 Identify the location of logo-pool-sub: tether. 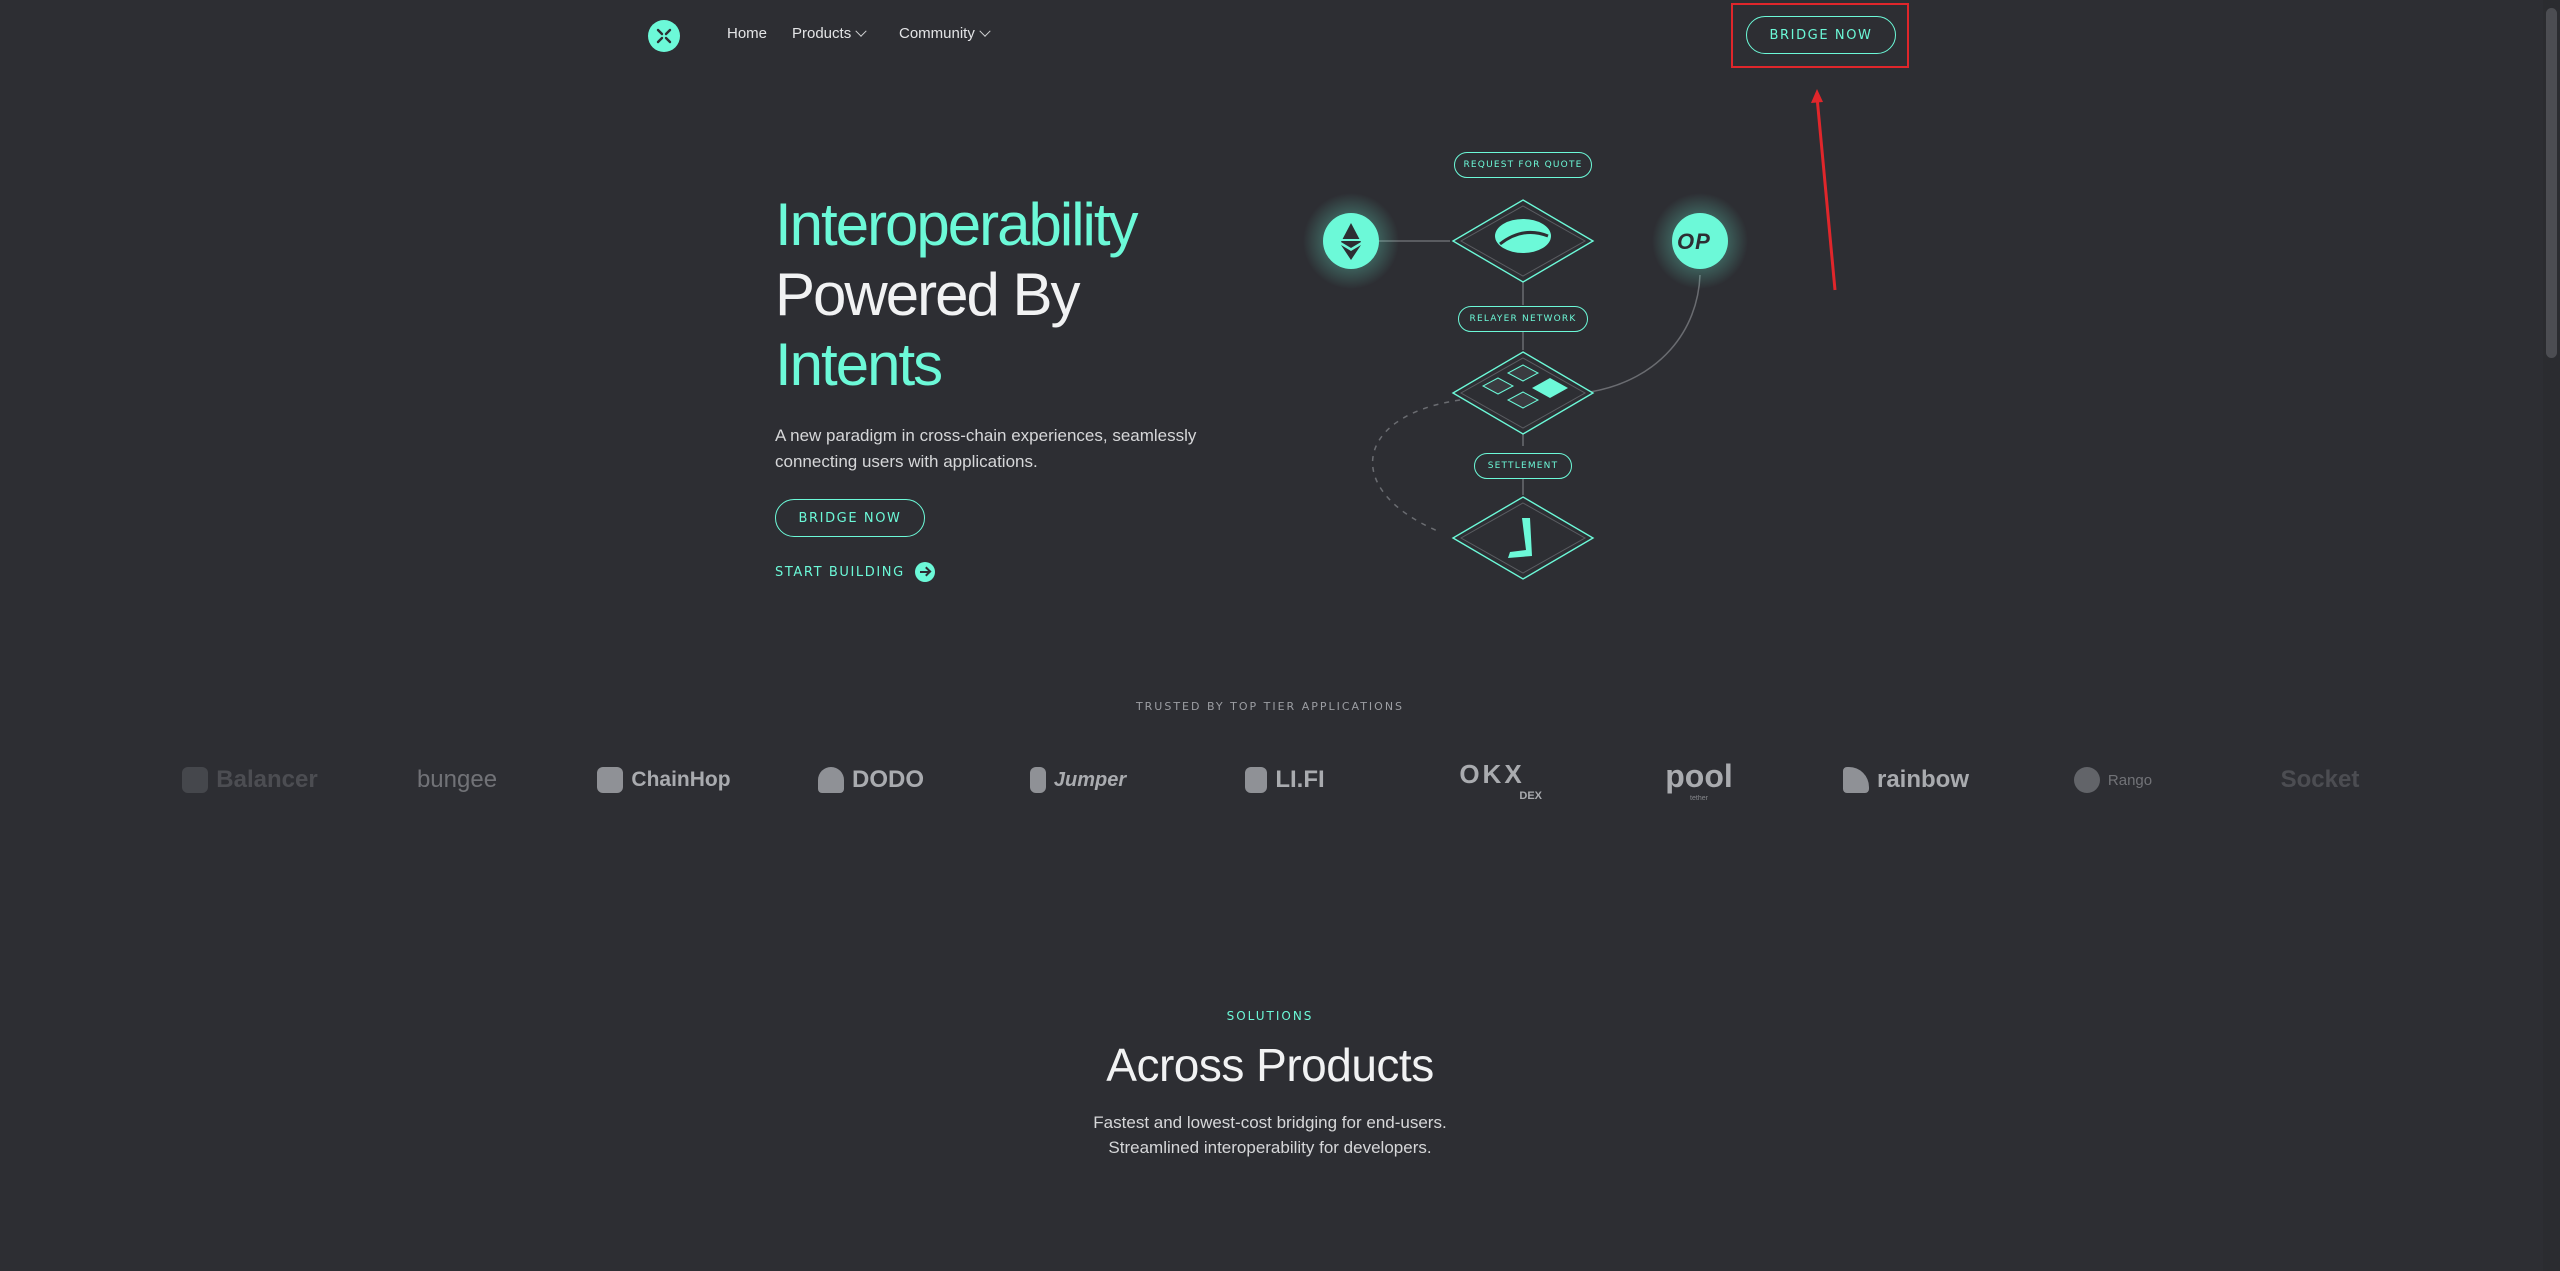
(1699, 798).